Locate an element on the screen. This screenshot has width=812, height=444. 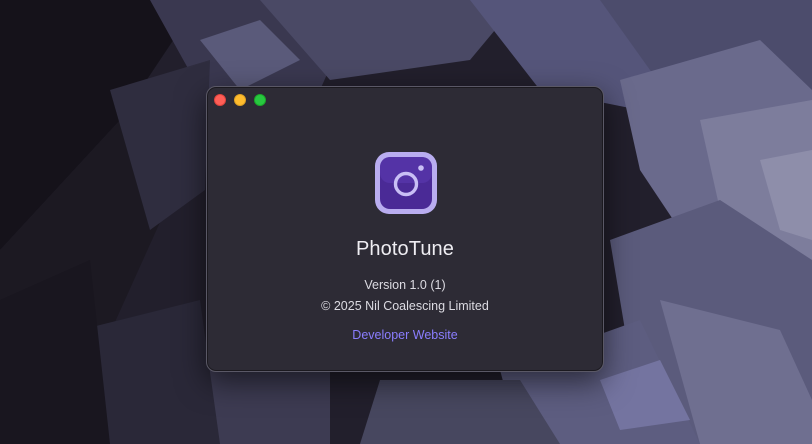
window-controls is located at coordinates (240, 100).